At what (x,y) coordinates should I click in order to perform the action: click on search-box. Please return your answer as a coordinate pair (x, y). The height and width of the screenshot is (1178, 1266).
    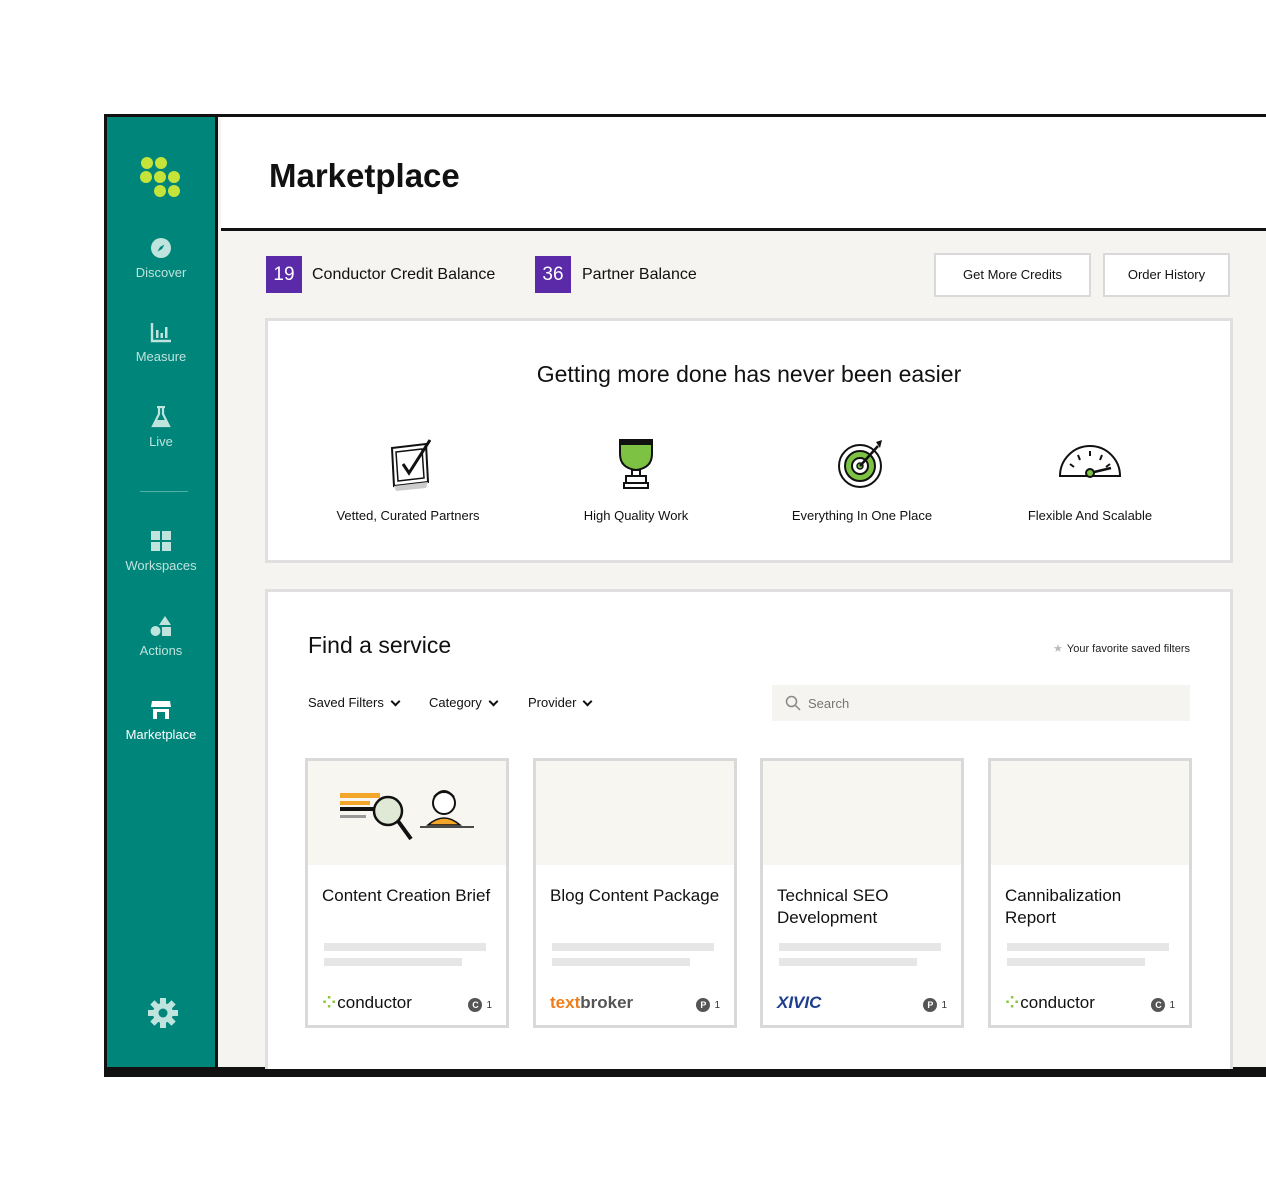
    Looking at the image, I should click on (981, 703).